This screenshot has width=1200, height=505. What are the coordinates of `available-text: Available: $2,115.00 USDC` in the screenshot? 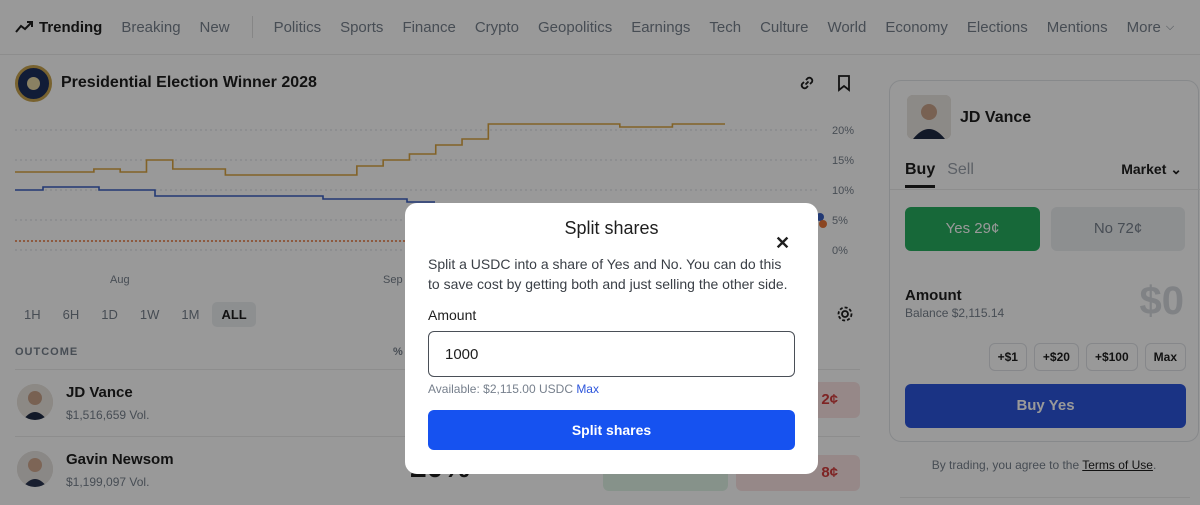 It's located at (502, 389).